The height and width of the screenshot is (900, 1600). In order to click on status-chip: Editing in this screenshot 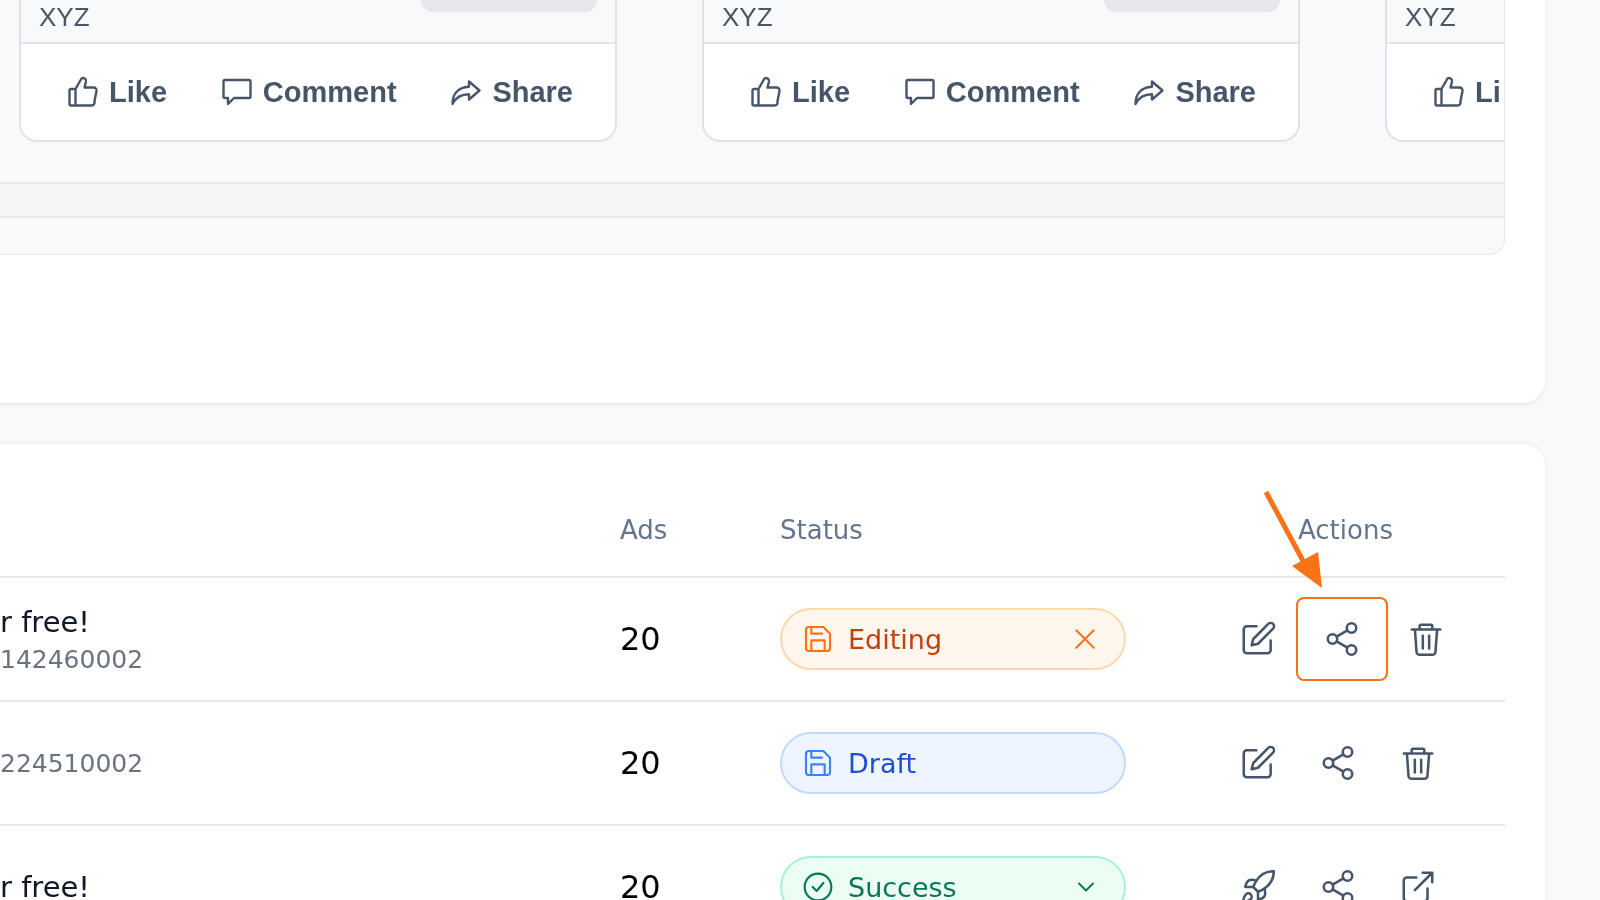, I will do `click(953, 639)`.